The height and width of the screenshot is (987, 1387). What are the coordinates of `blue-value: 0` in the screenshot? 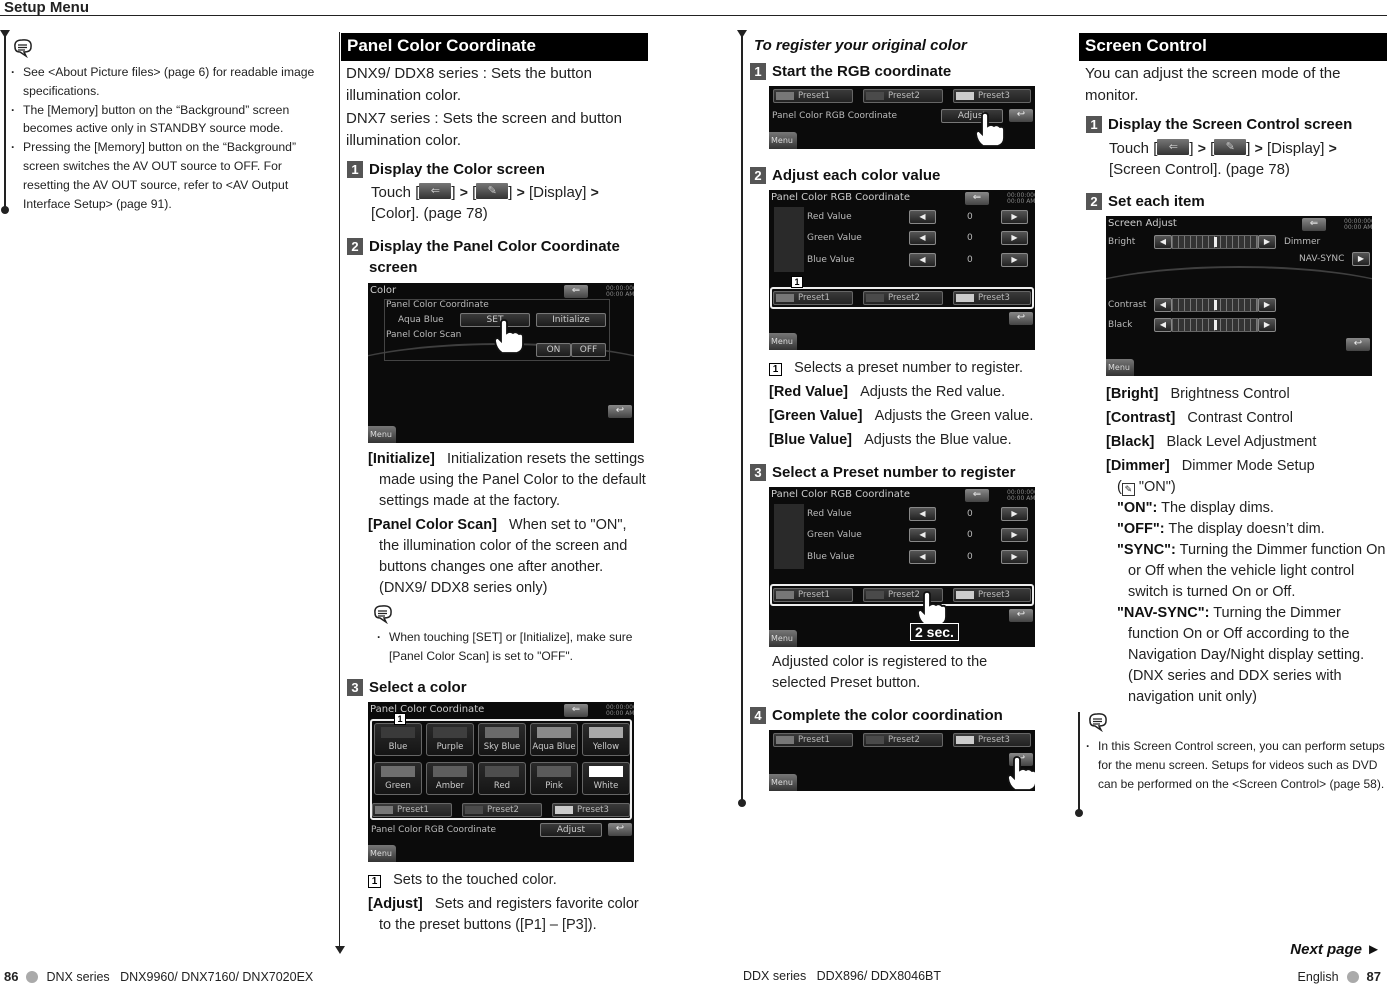 It's located at (970, 557).